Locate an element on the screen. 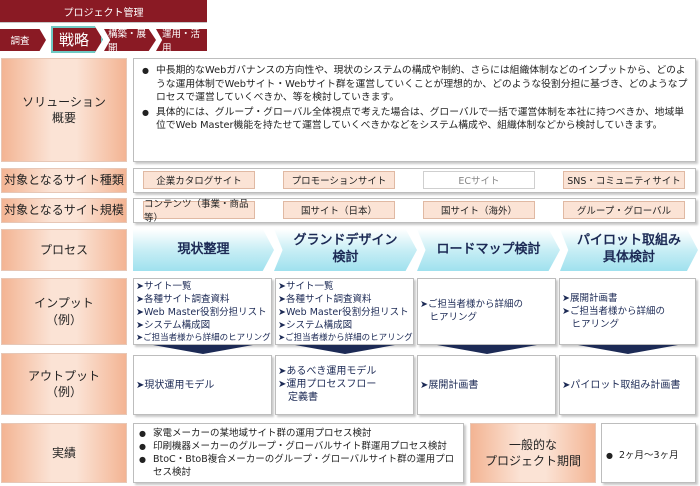  row-label-process: プロセス is located at coordinates (64, 250).